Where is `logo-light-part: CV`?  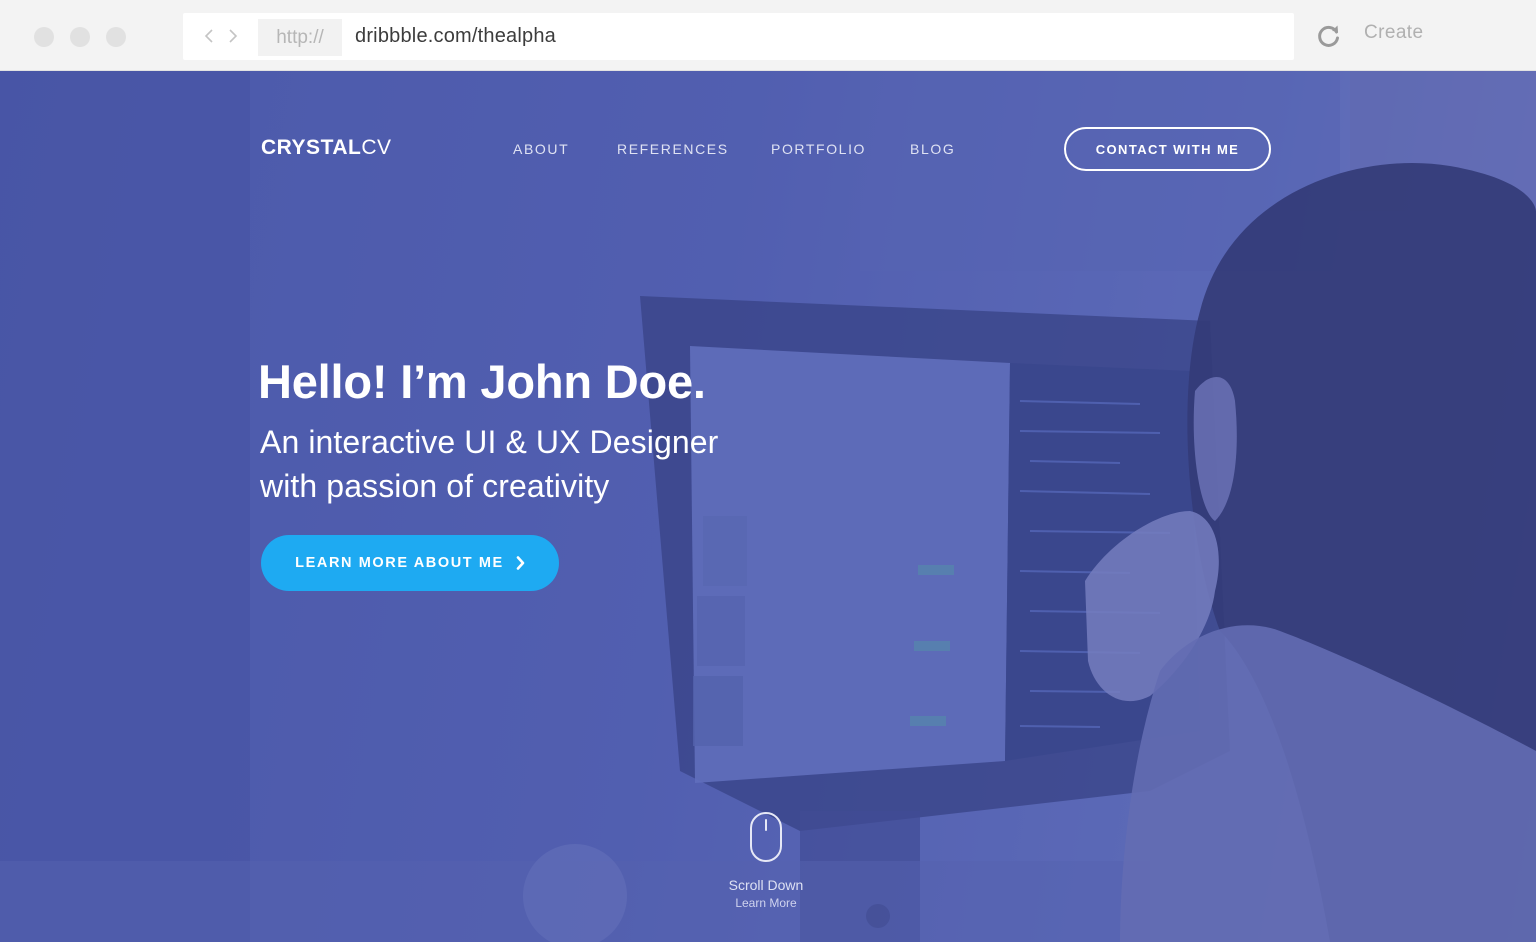
logo-light-part: CV is located at coordinates (376, 147).